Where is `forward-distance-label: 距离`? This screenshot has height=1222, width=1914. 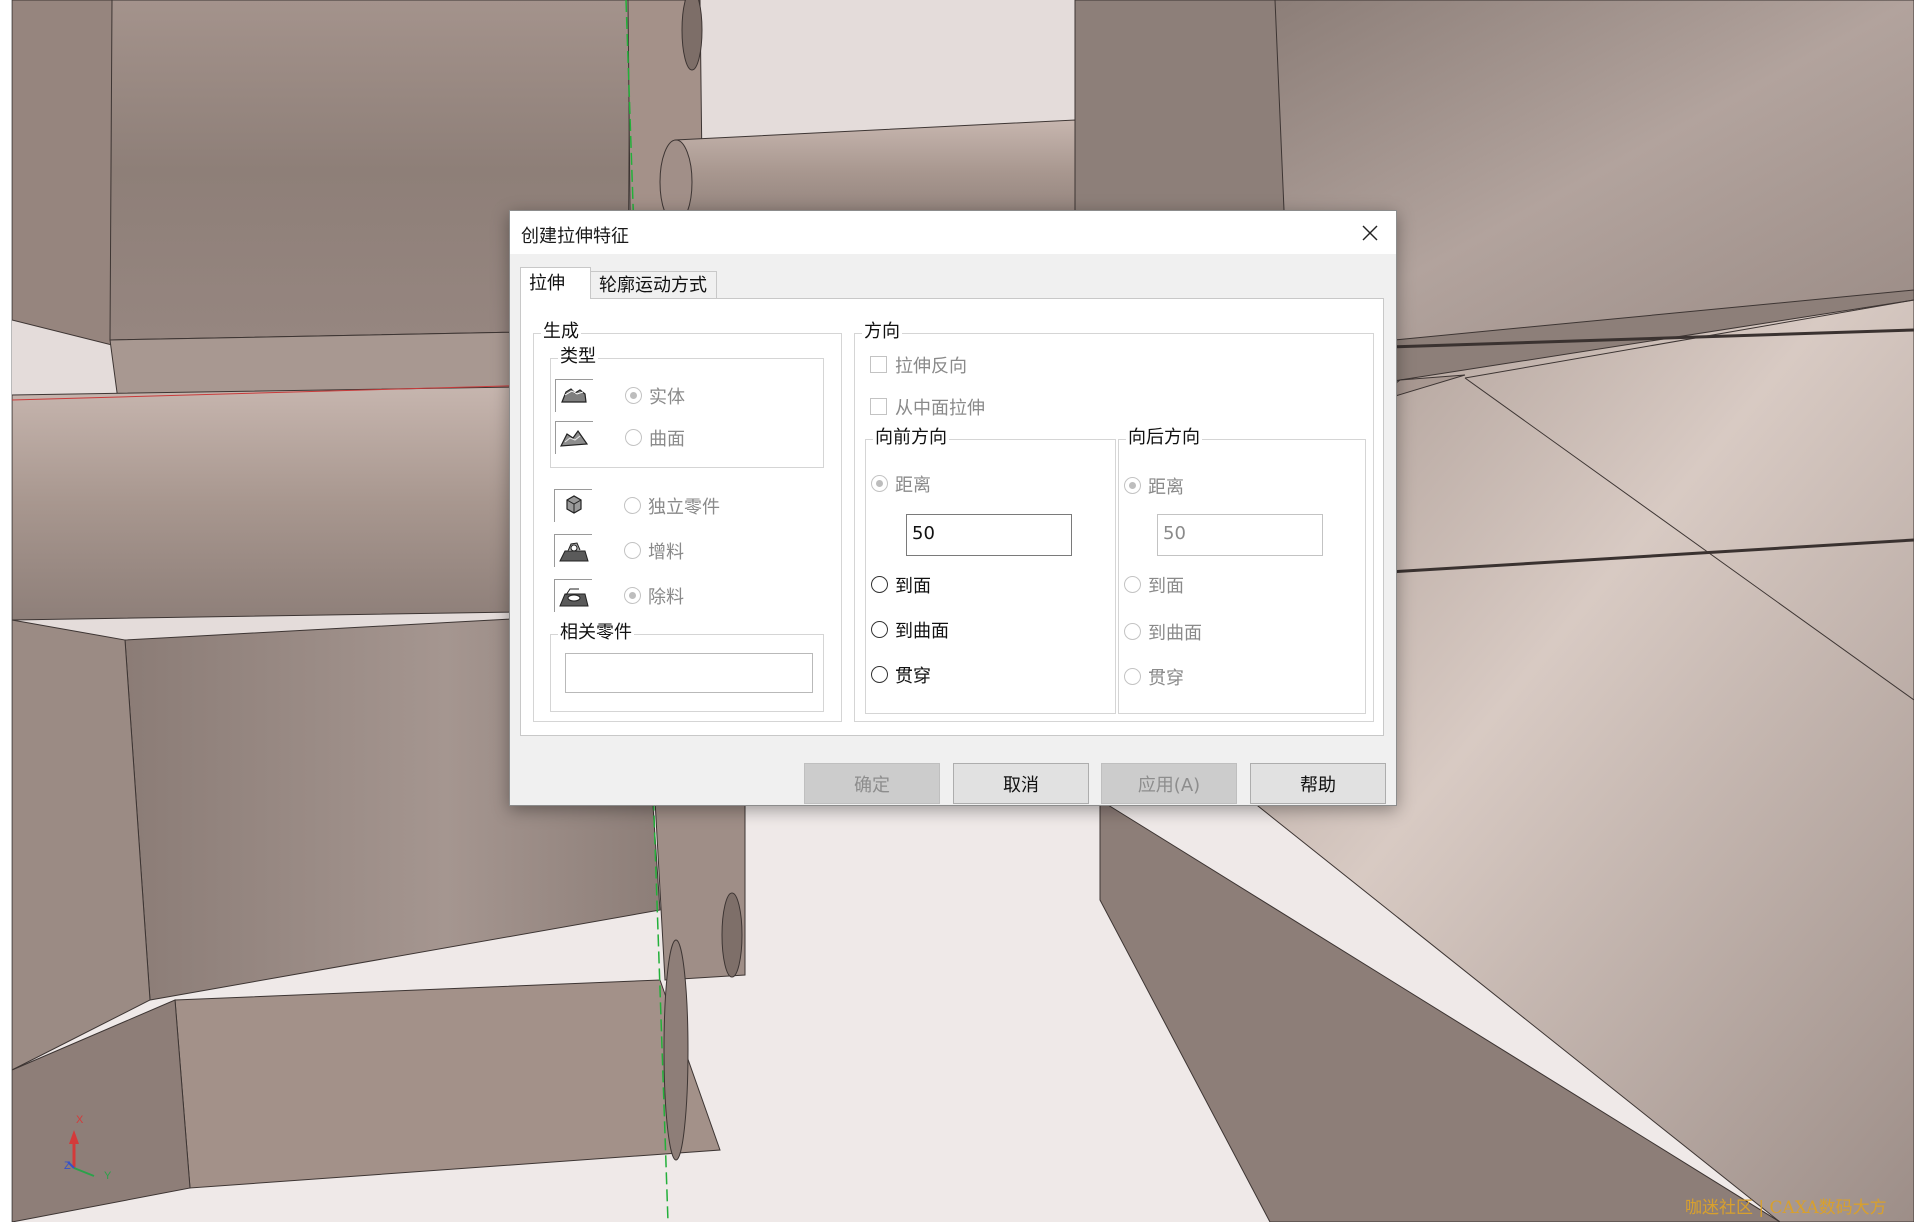
forward-distance-label: 距离 is located at coordinates (913, 485).